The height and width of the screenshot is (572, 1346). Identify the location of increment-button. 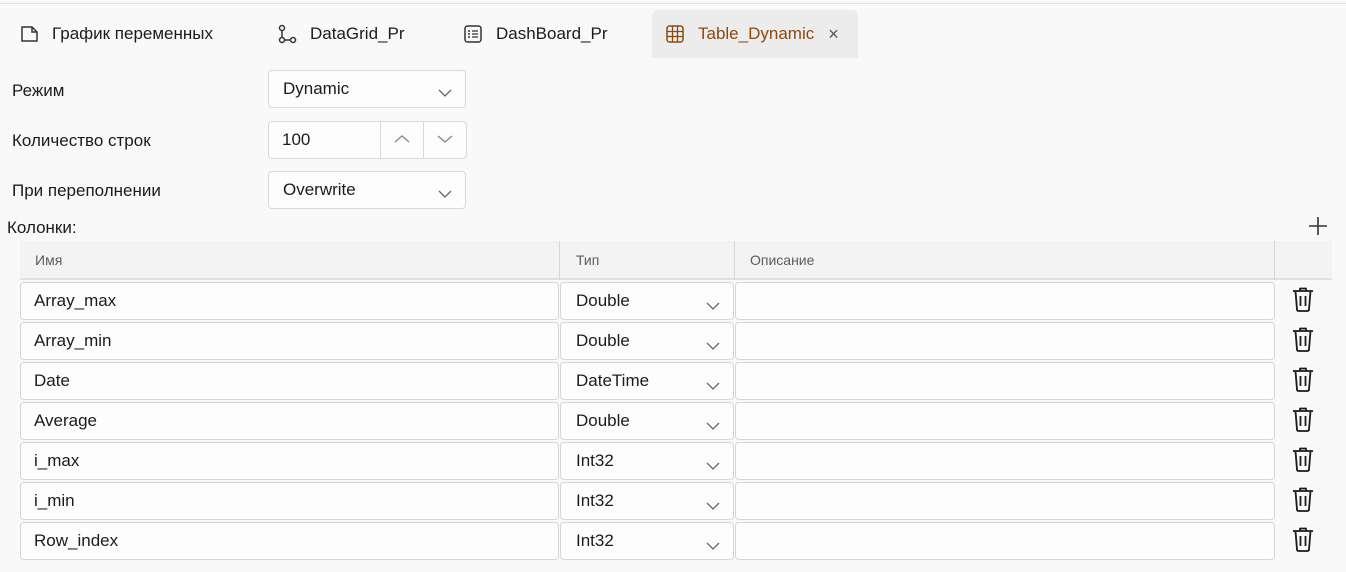
(401, 140).